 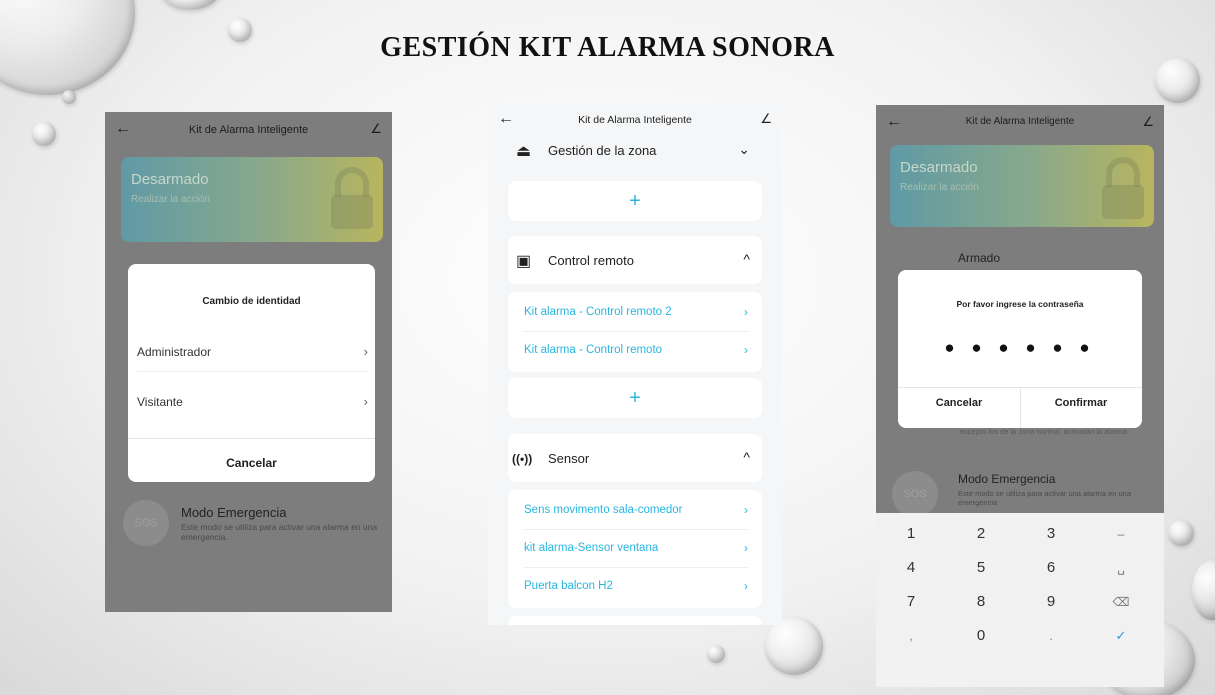 I want to click on key-done: ✓, so click(x=1121, y=636).